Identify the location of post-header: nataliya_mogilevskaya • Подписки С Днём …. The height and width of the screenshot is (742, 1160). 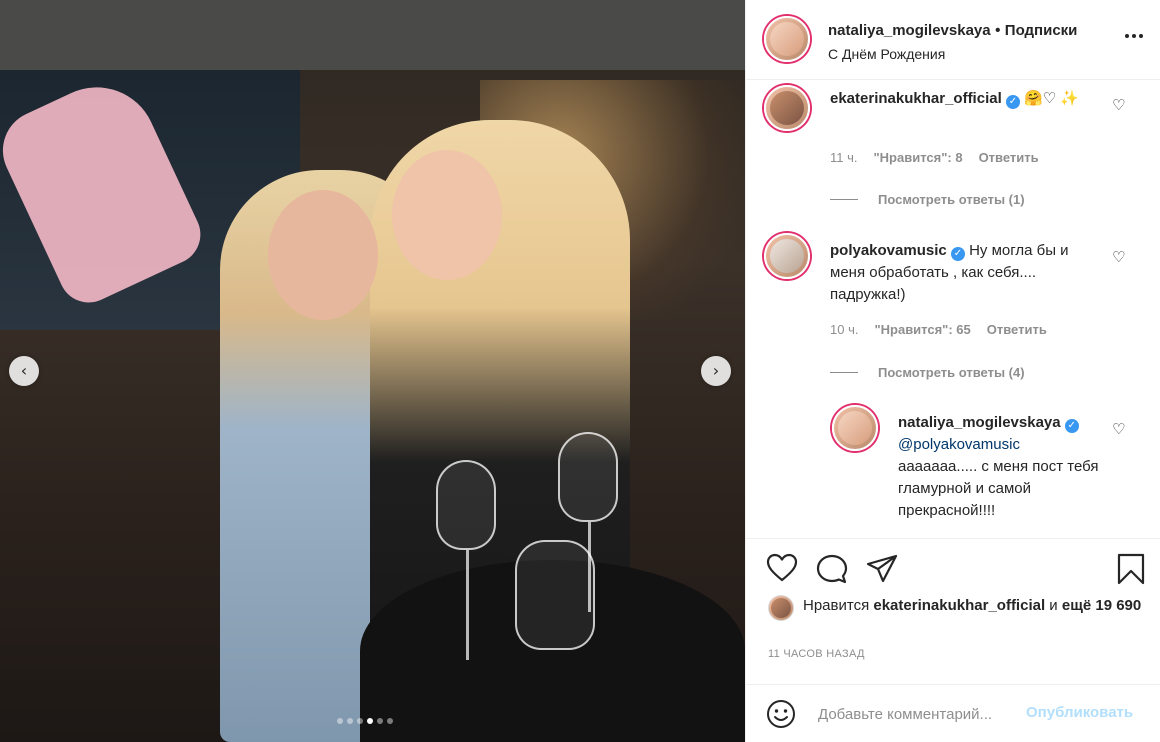
(953, 40).